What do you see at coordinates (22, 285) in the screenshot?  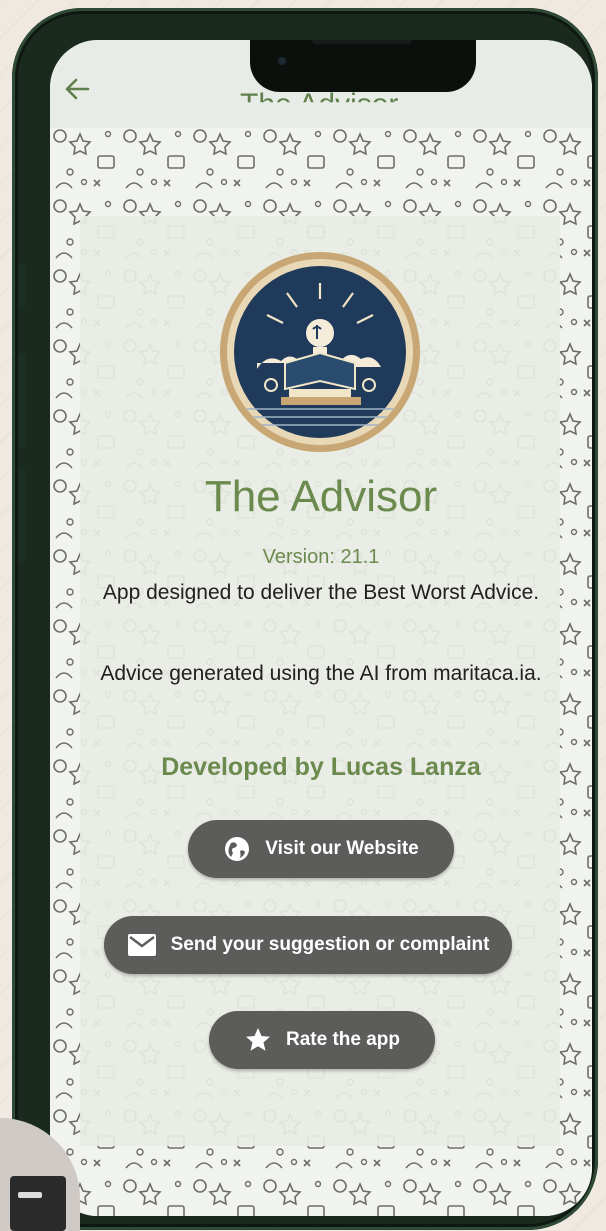 I see `phone-side-button` at bounding box center [22, 285].